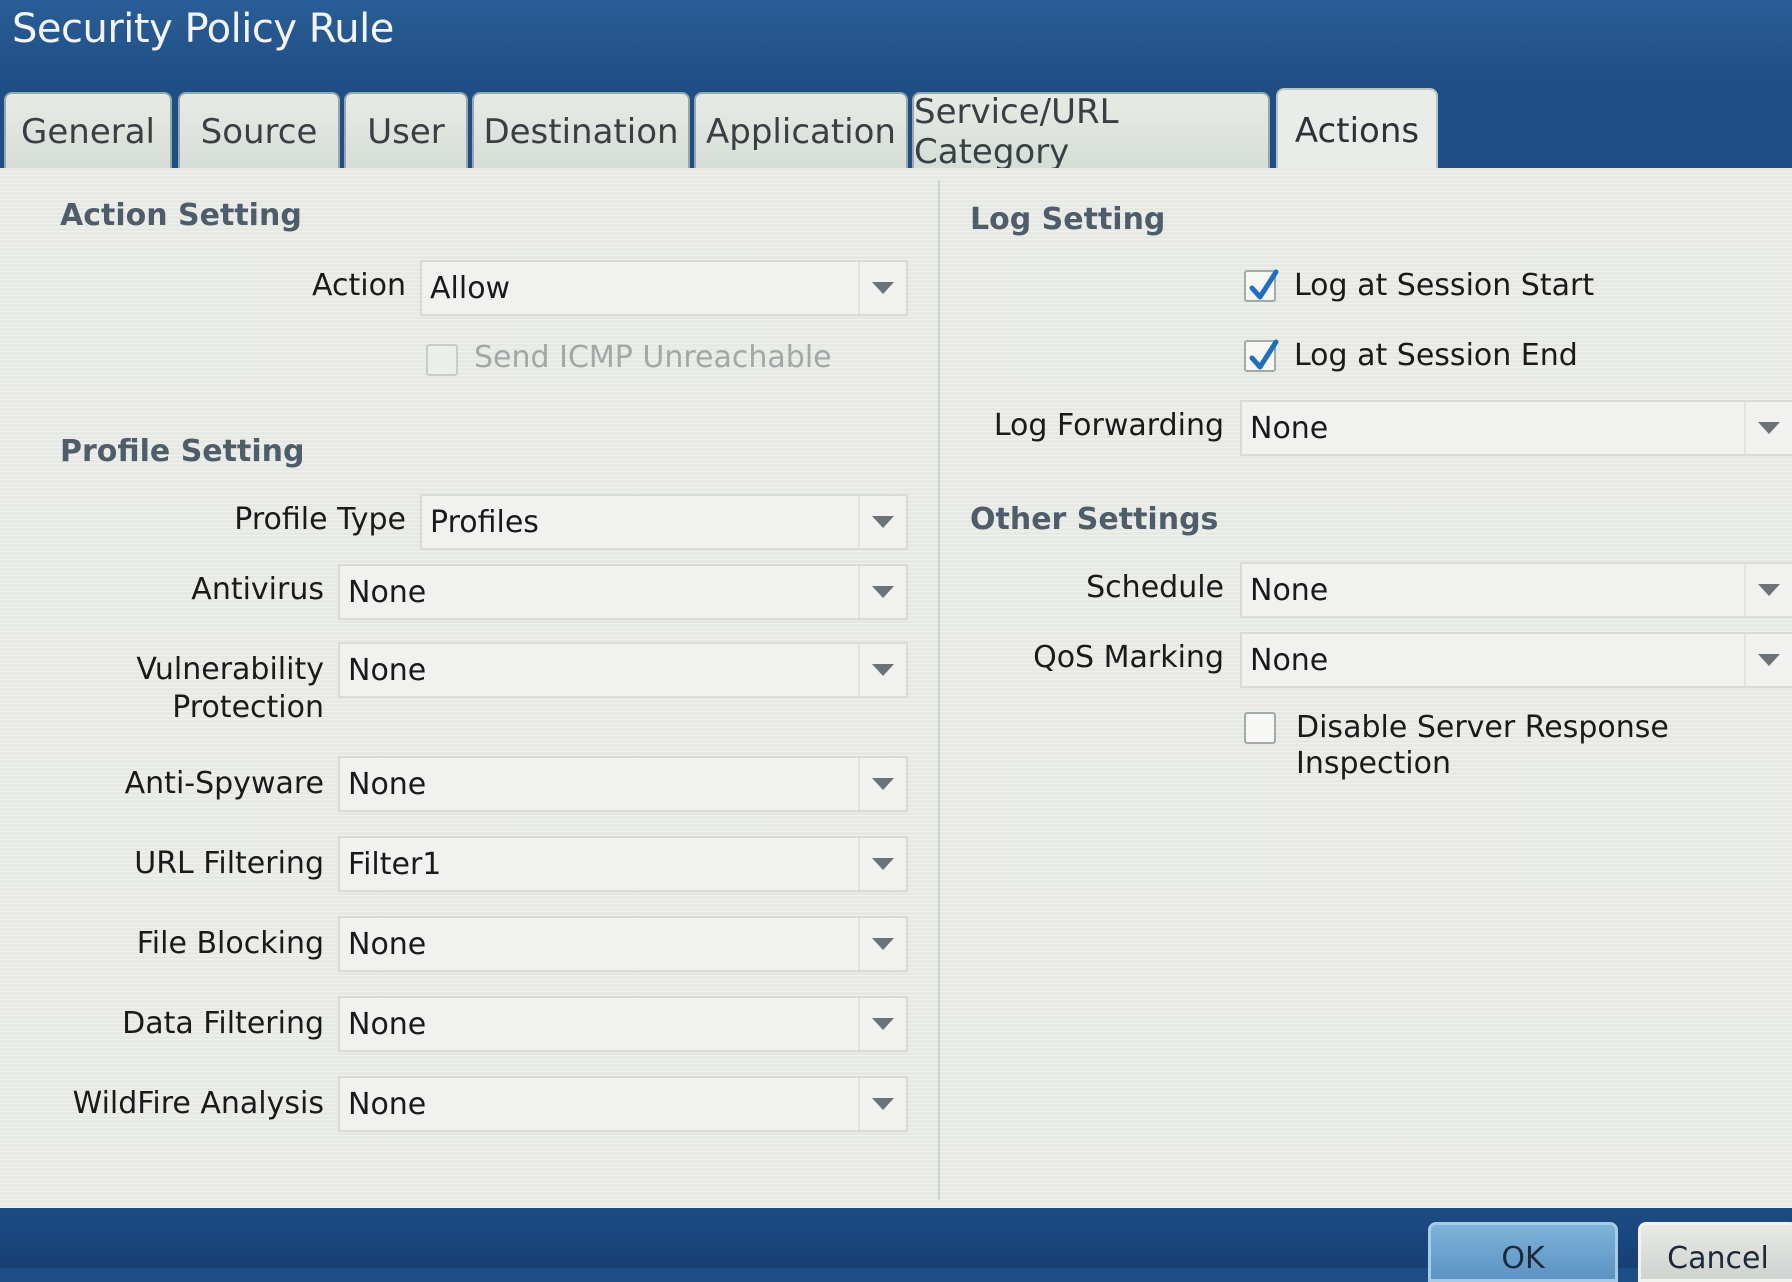  What do you see at coordinates (442, 360) in the screenshot?
I see `send-icmp-checkbox` at bounding box center [442, 360].